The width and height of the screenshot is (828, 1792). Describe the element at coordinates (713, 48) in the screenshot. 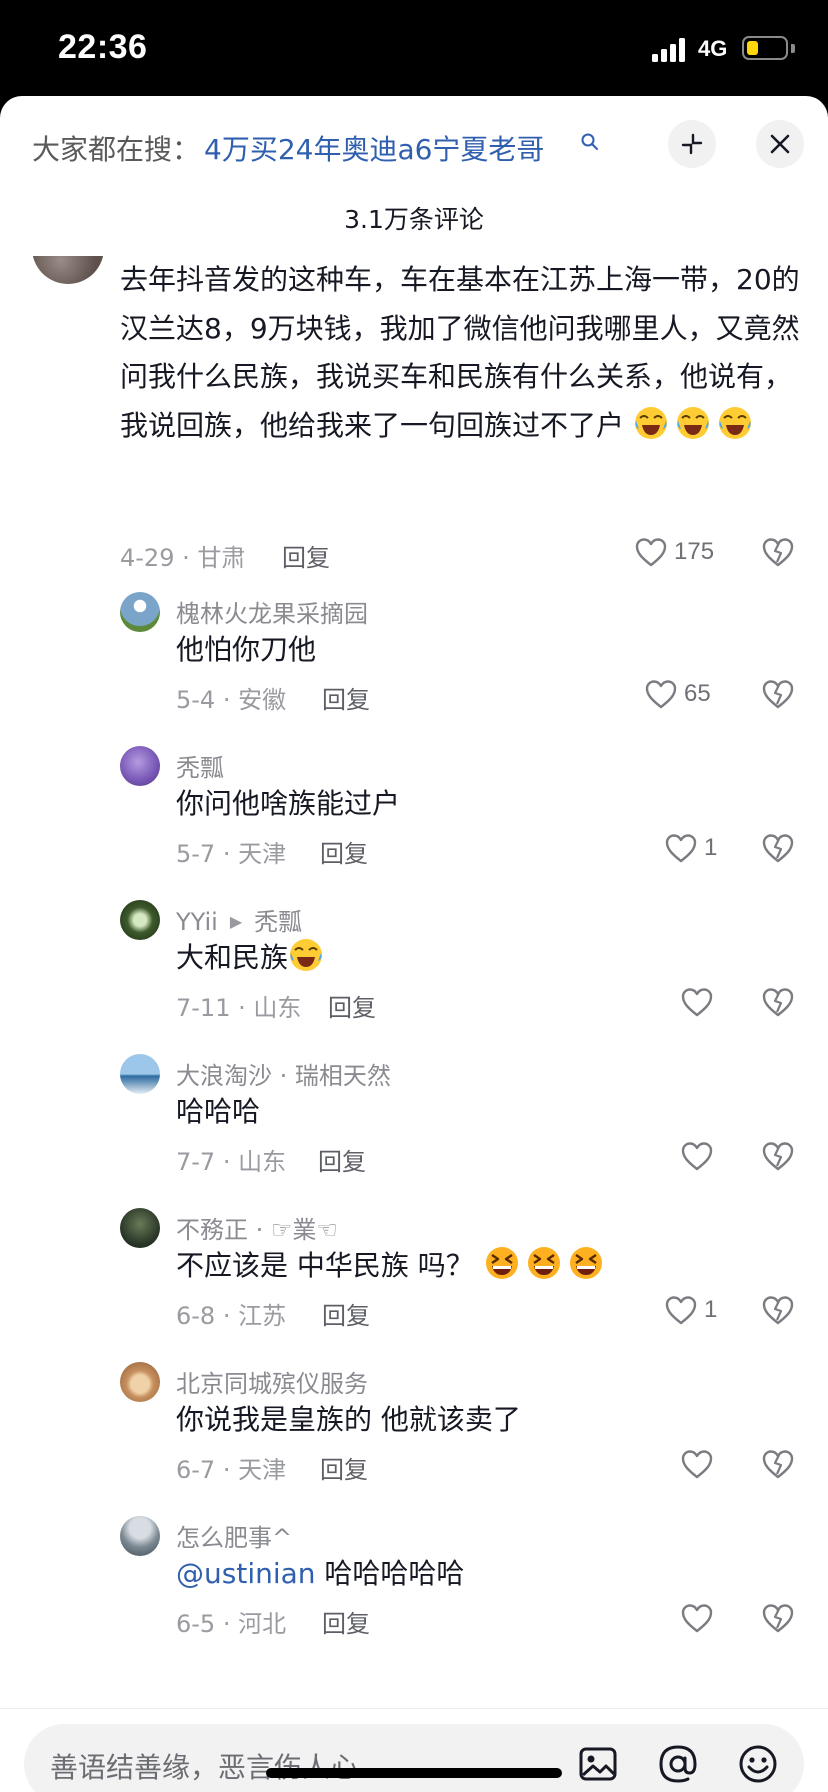

I see `network-type: 4G` at that location.